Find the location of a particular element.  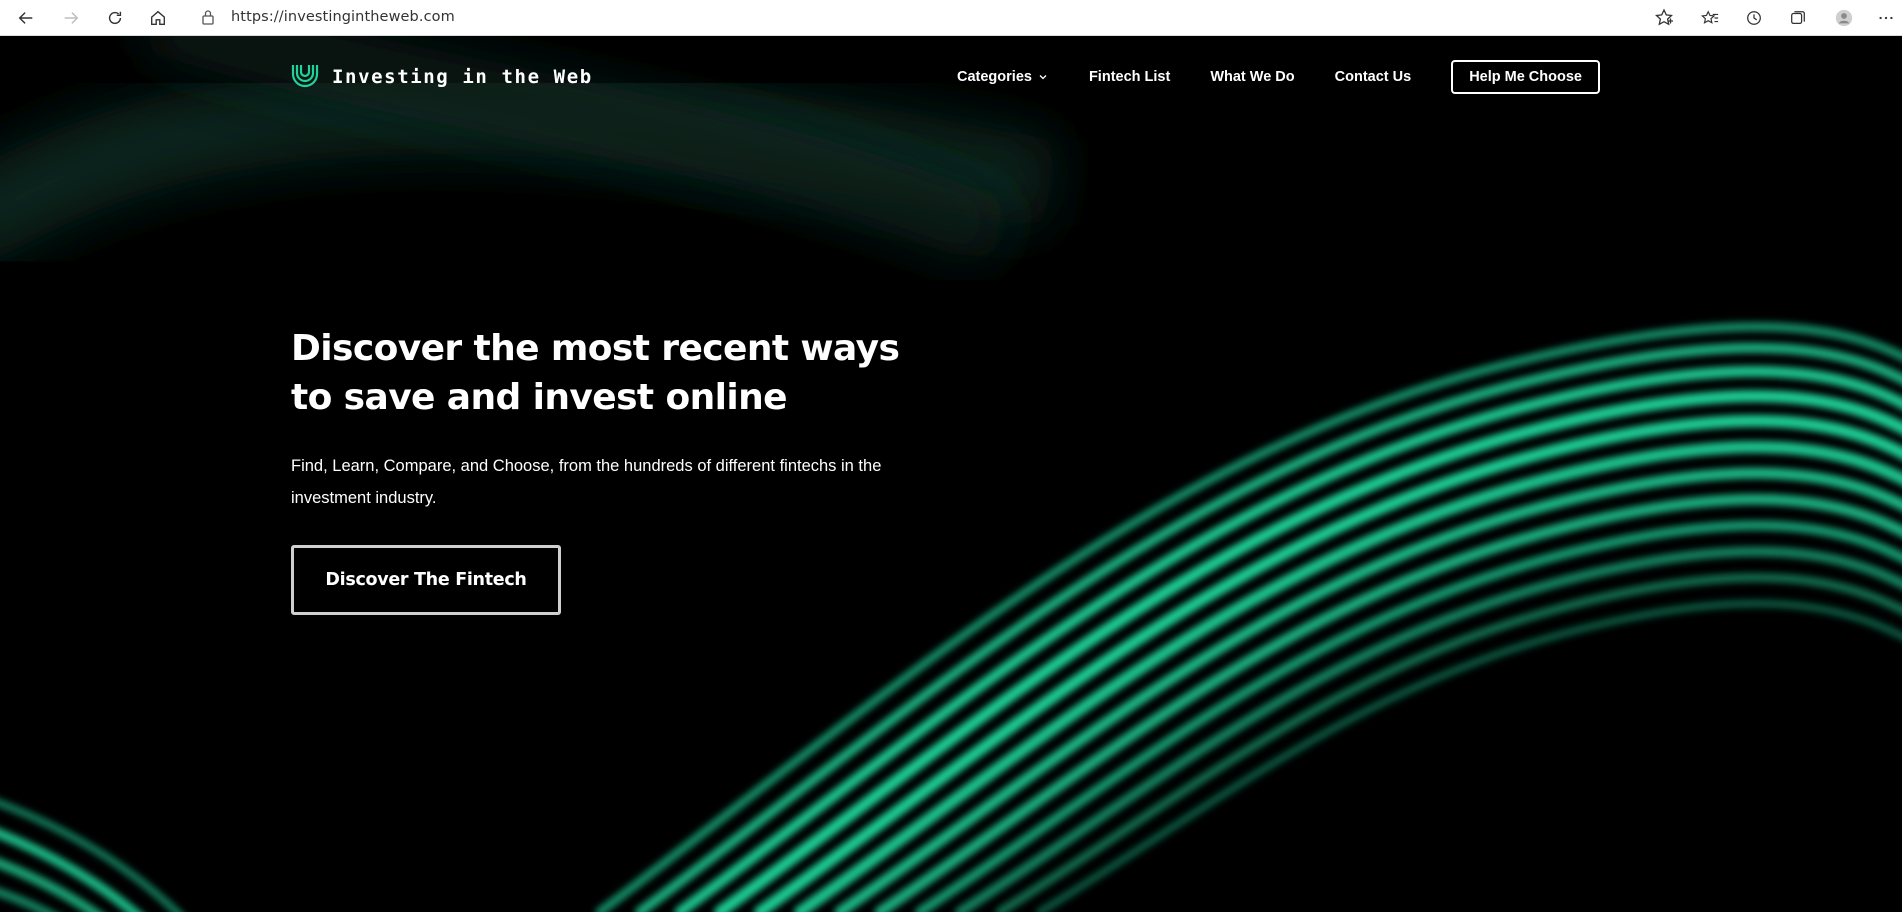

more-icon is located at coordinates (1886, 18).